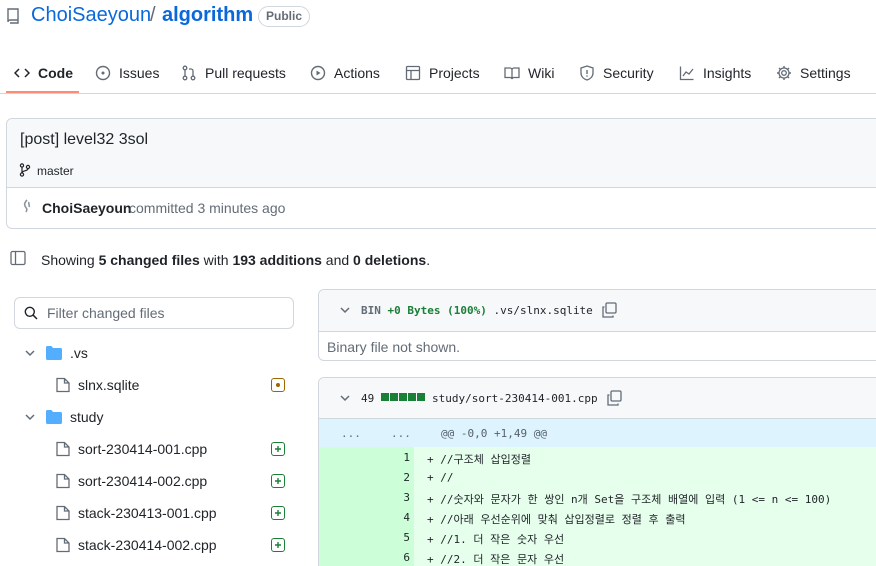 This screenshot has width=876, height=566. Describe the element at coordinates (207, 208) in the screenshot. I see `commit-timestamp: committed 3 minutes ago` at that location.